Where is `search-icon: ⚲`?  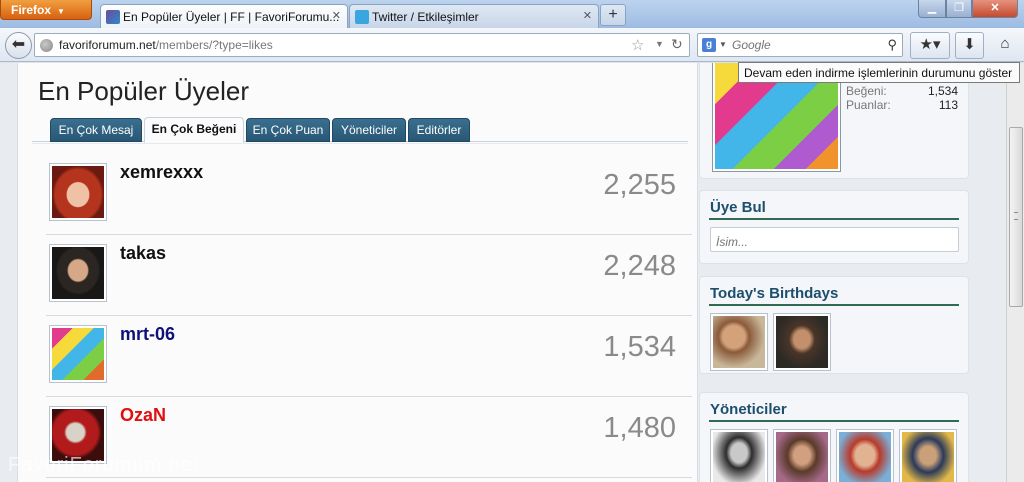 search-icon: ⚲ is located at coordinates (892, 45).